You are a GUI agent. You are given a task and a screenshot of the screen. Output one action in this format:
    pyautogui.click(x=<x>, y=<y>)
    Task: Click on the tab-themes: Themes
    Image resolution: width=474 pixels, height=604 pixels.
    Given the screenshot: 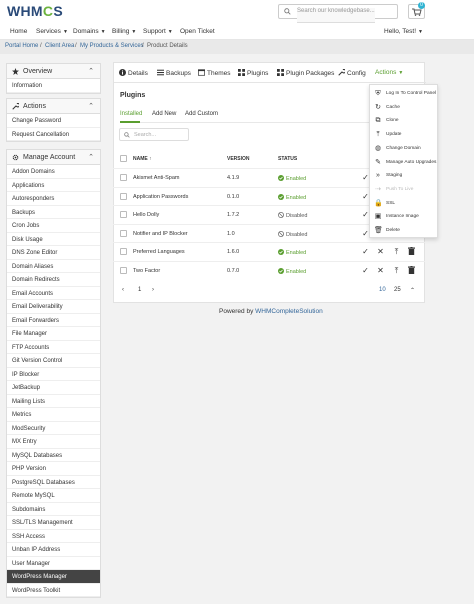 What is the action you would take?
    pyautogui.click(x=214, y=73)
    